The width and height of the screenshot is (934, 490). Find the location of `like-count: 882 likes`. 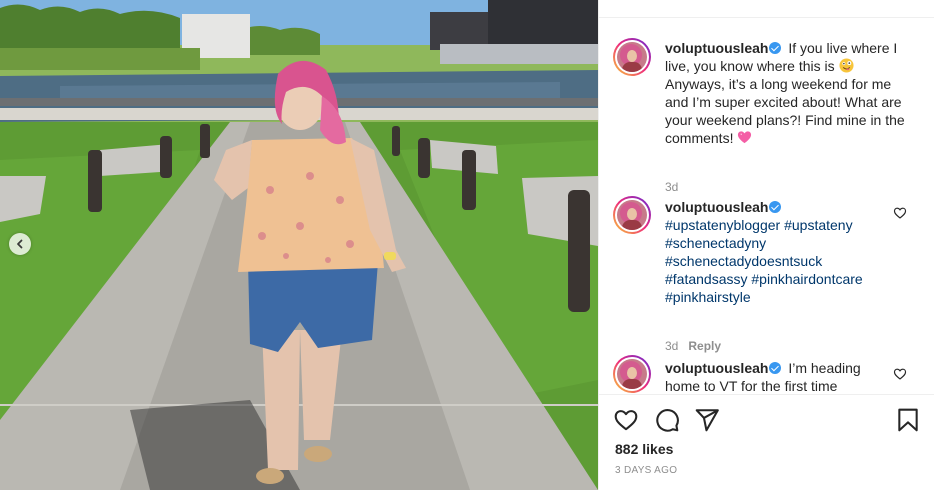

like-count: 882 likes is located at coordinates (644, 449).